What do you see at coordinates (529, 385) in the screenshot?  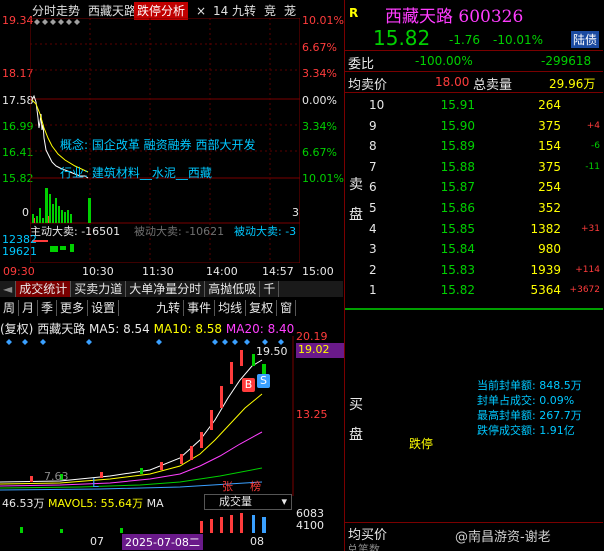 I see `seal-current: 当前封单额: 848.5万` at bounding box center [529, 385].